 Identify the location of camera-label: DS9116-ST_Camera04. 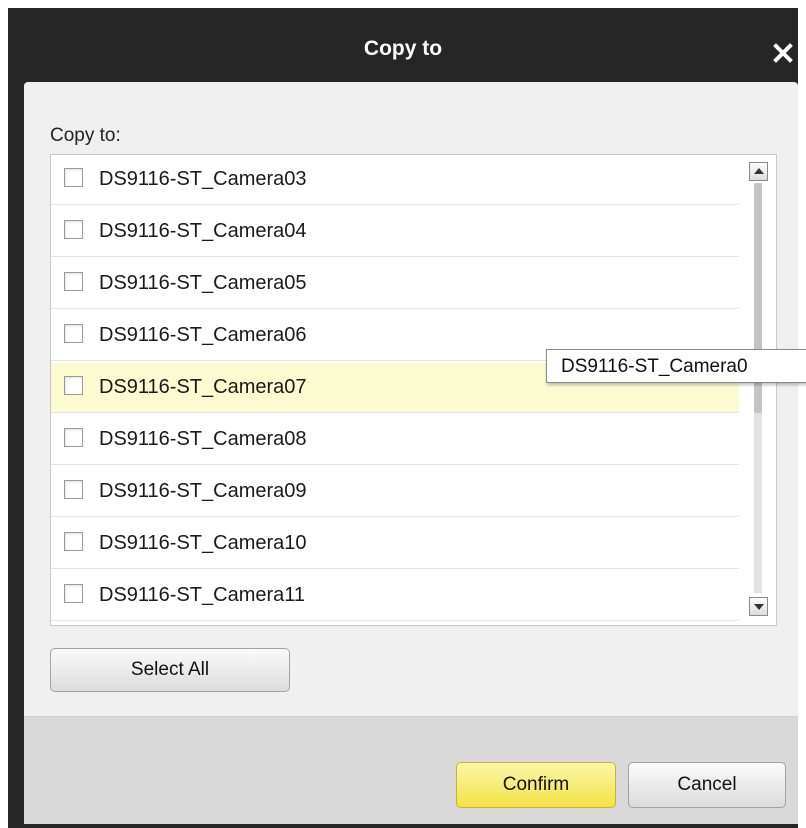
(203, 231).